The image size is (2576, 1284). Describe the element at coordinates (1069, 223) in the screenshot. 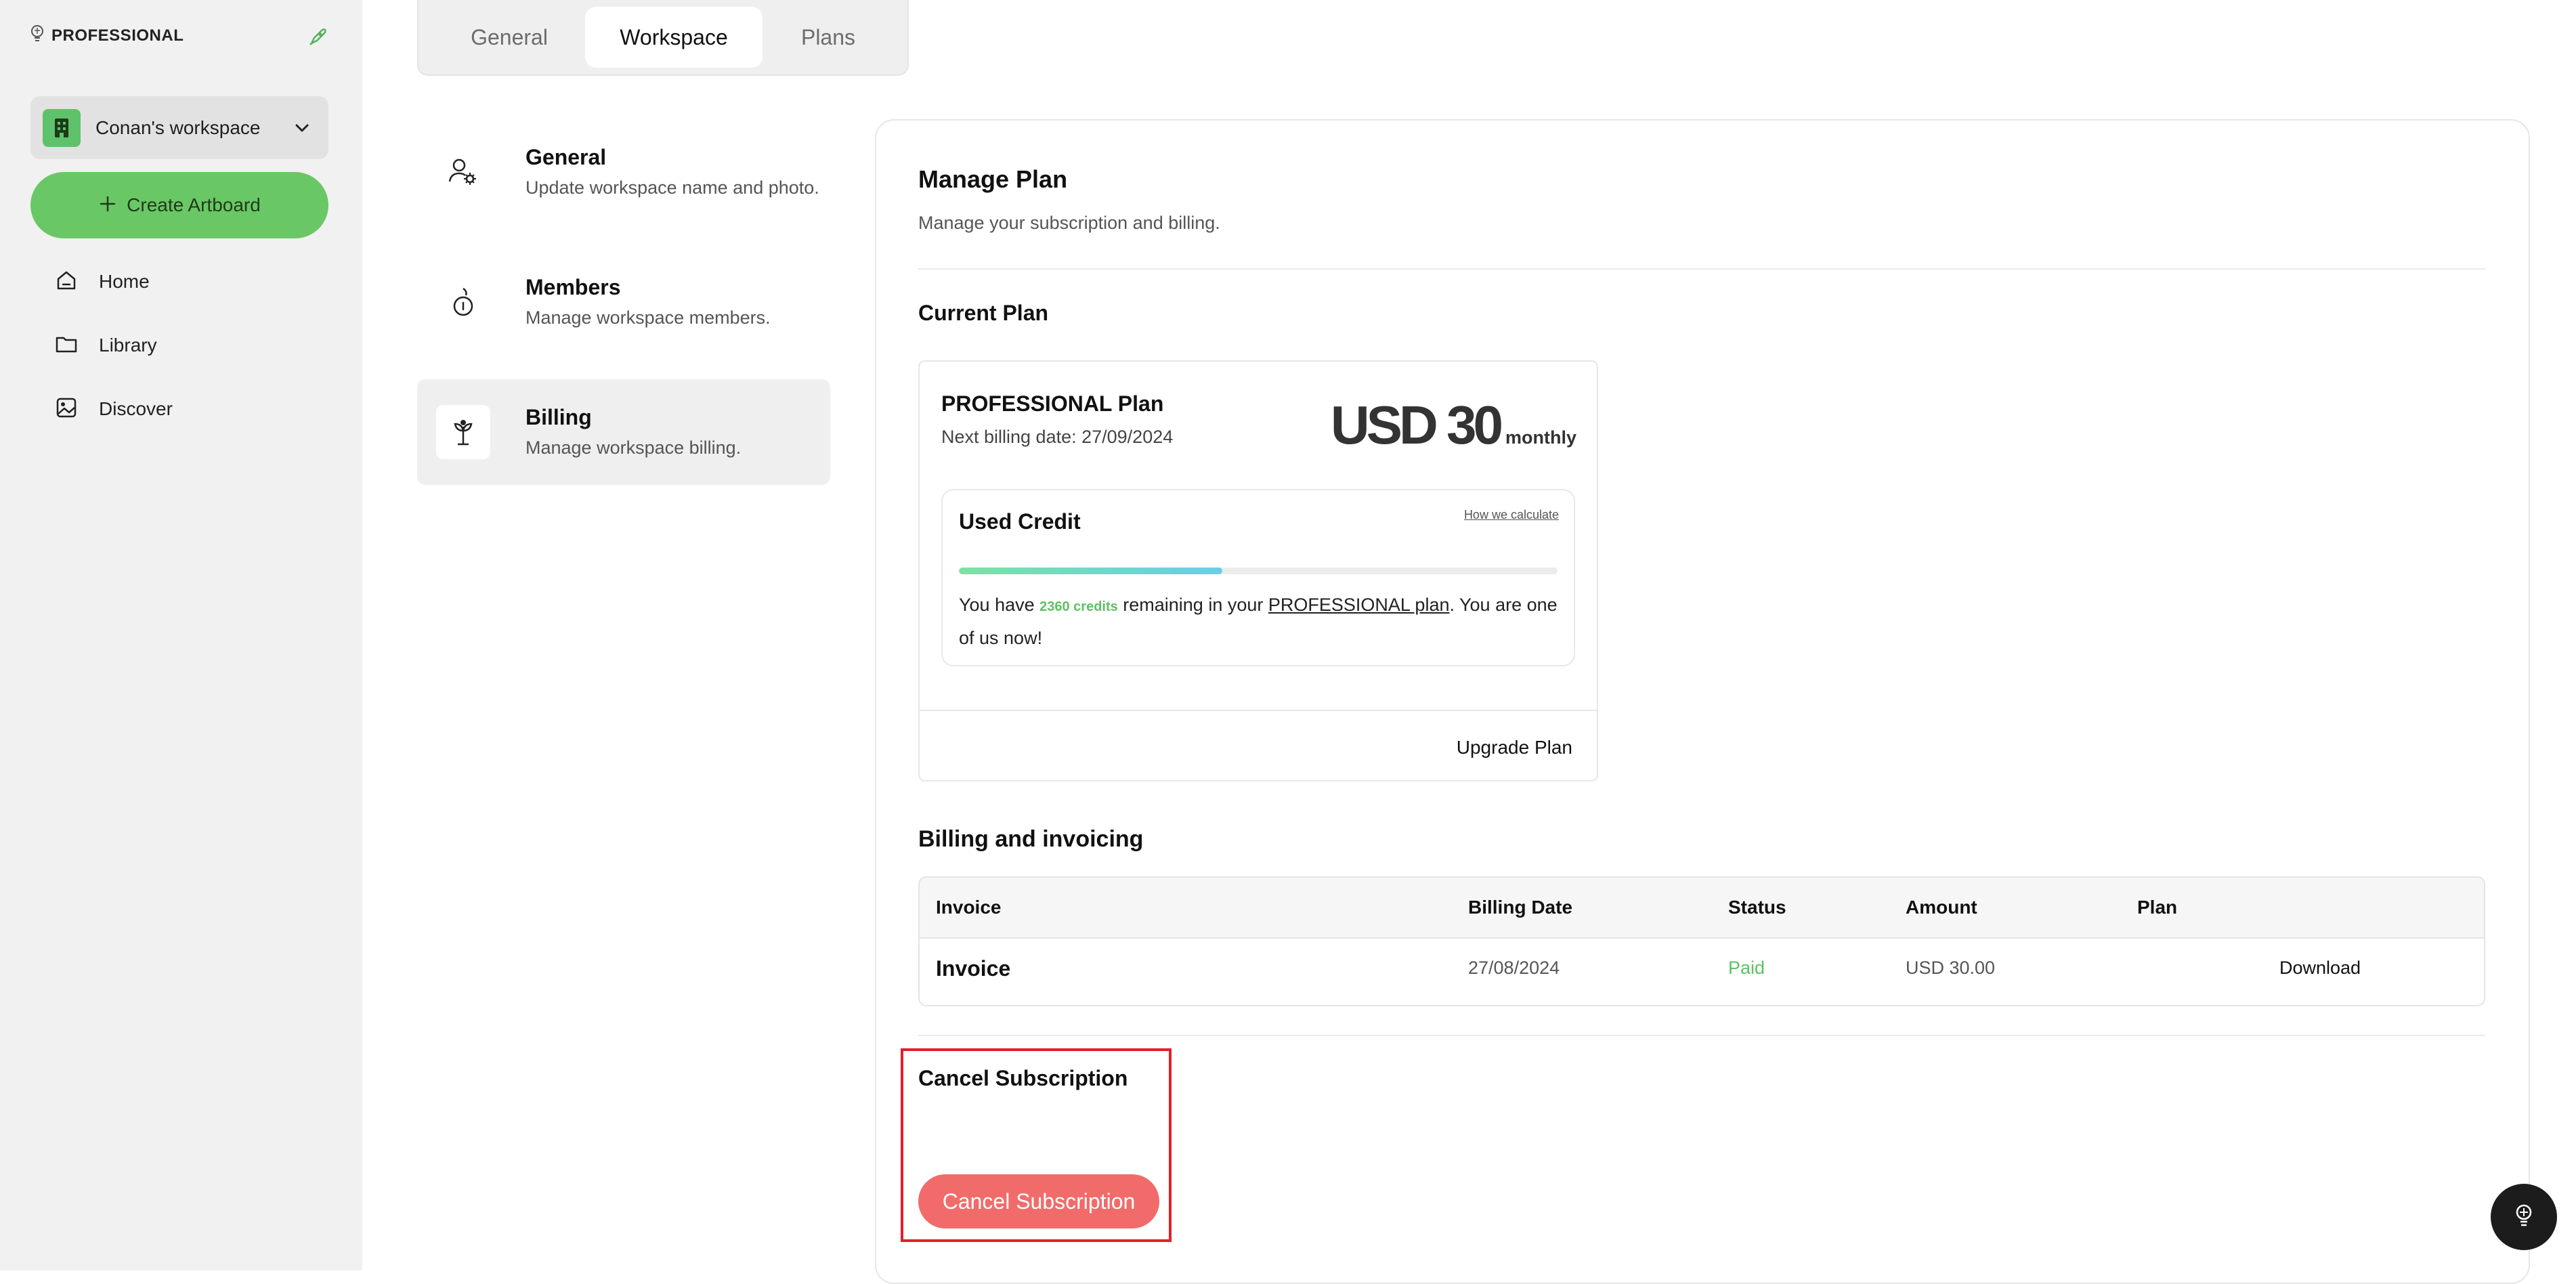

I see `page-subtitle: Manage your subscription and billing.` at that location.